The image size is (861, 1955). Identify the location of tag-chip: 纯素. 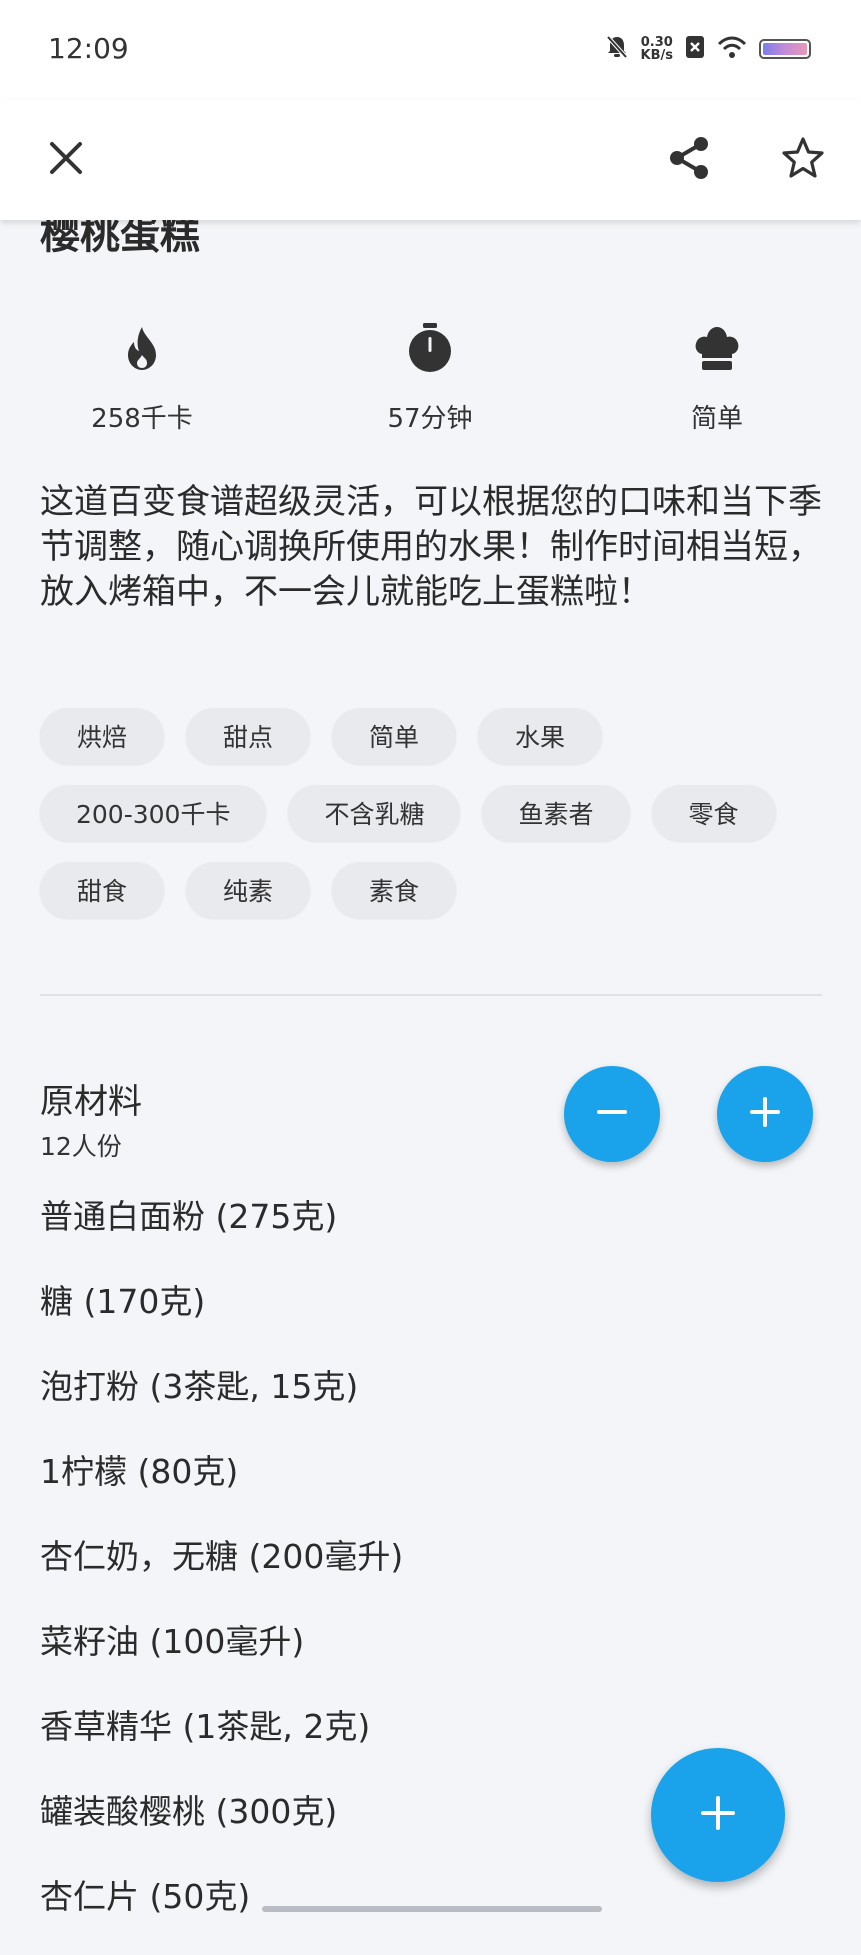
(248, 890).